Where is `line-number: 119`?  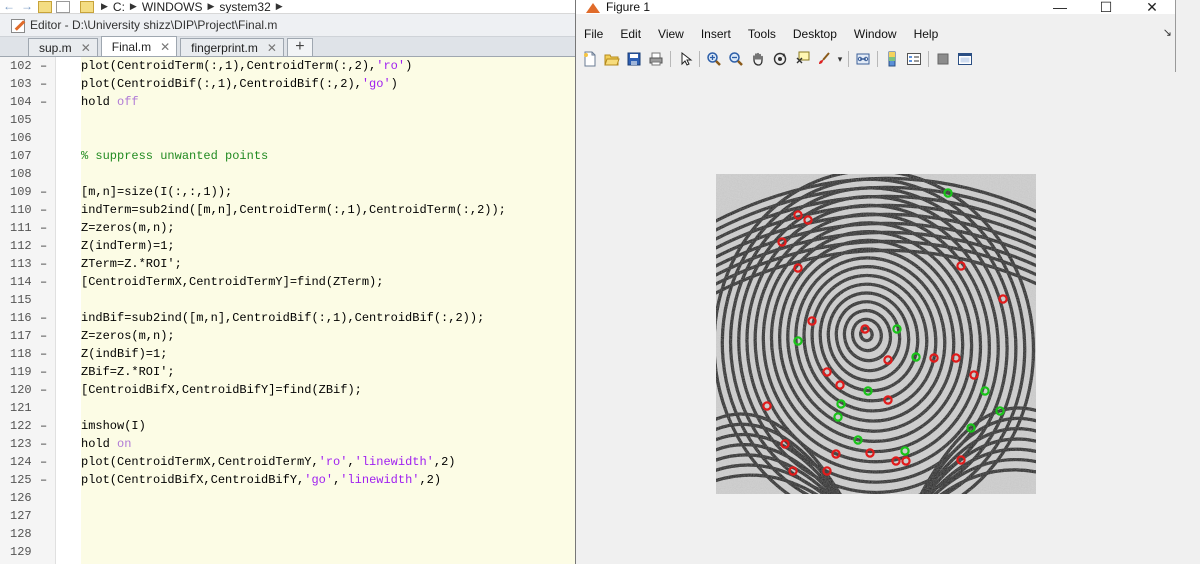 line-number: 119 is located at coordinates (21, 372).